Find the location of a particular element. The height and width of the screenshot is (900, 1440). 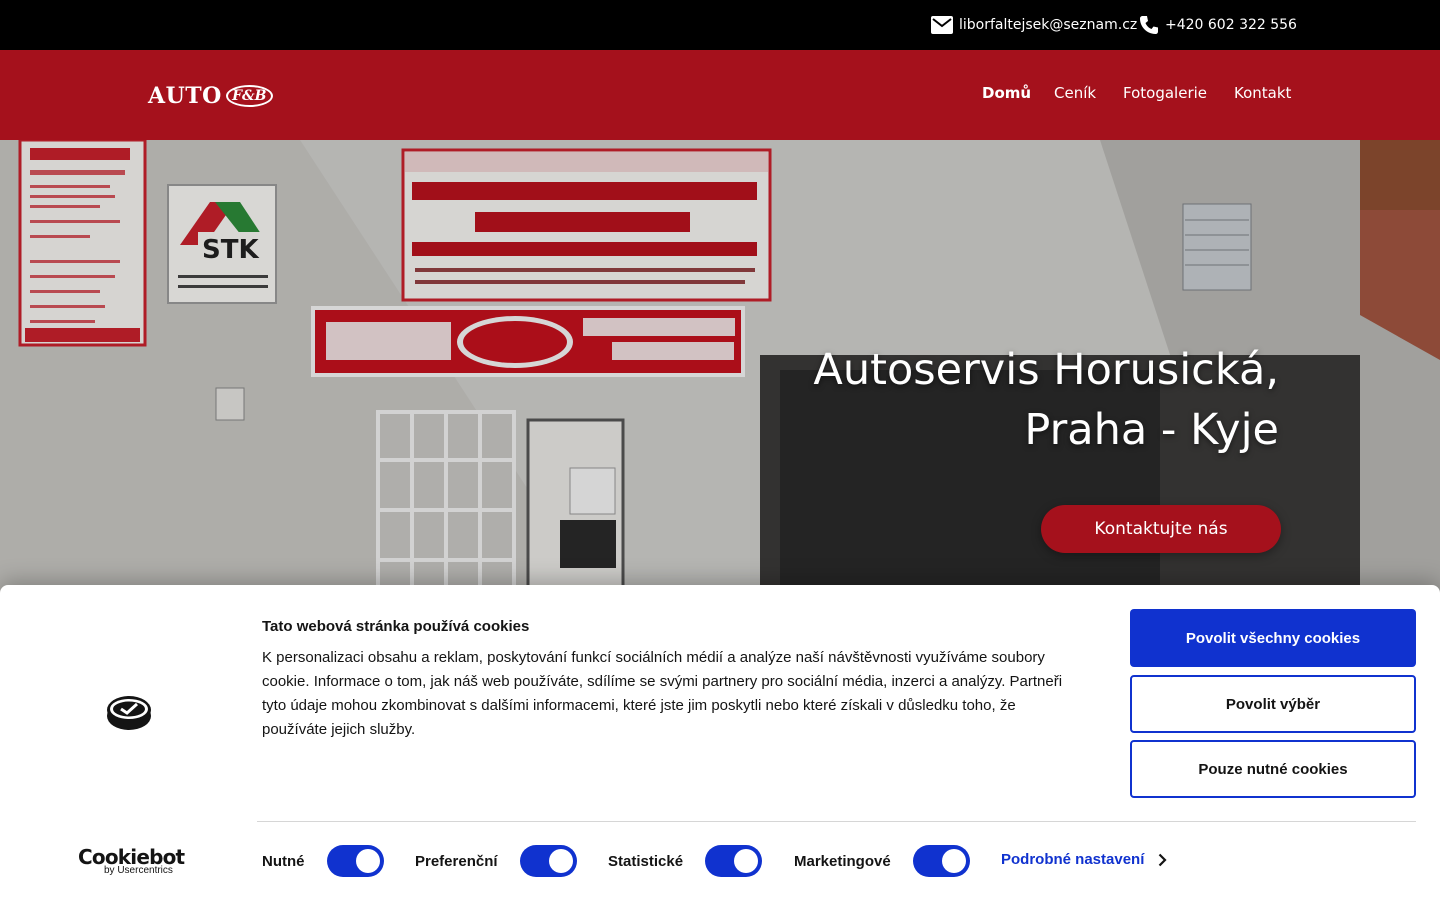

toggle-preferences: Preferenční is located at coordinates (496, 861).